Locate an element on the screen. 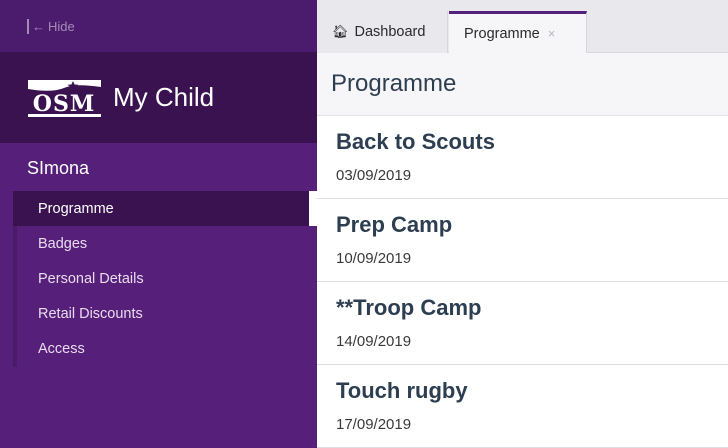 Image resolution: width=728 pixels, height=448 pixels. event-date: 14/09/2019 is located at coordinates (374, 341).